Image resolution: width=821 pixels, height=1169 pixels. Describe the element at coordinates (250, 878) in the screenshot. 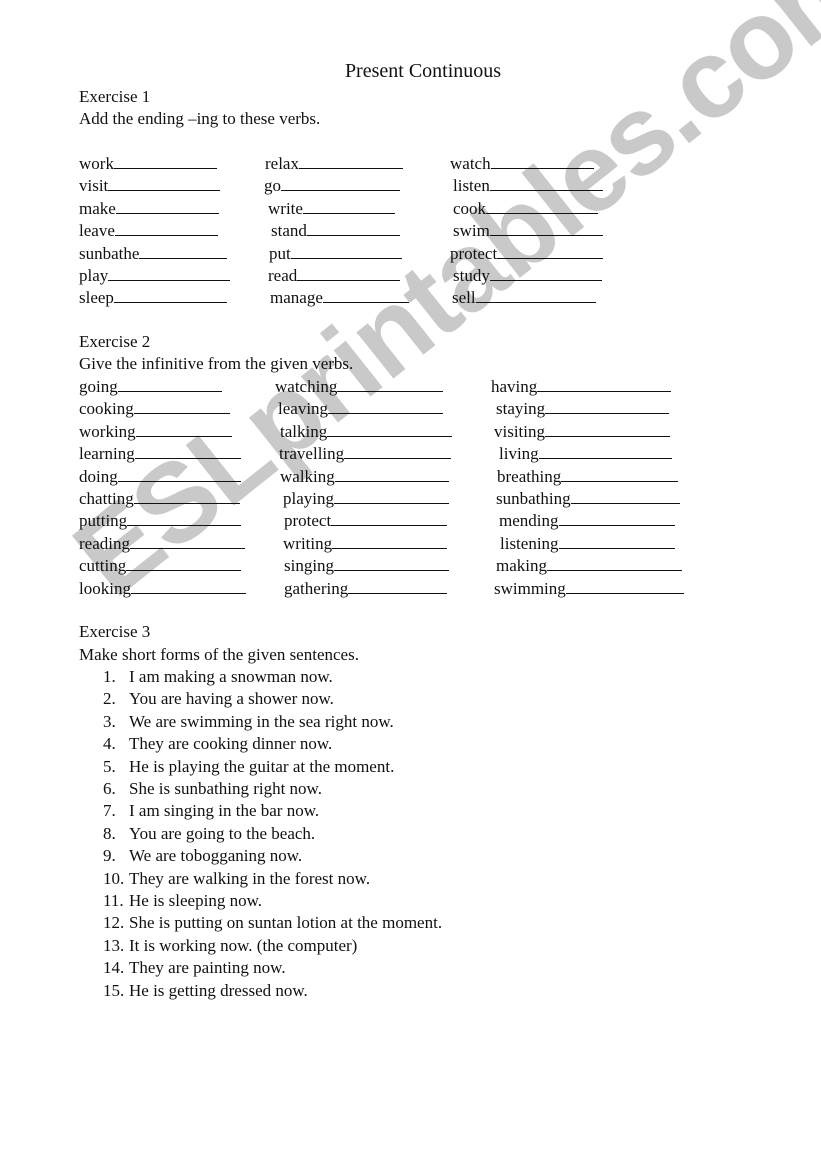

I see `sentence-text: They are walking in the forest now.` at that location.